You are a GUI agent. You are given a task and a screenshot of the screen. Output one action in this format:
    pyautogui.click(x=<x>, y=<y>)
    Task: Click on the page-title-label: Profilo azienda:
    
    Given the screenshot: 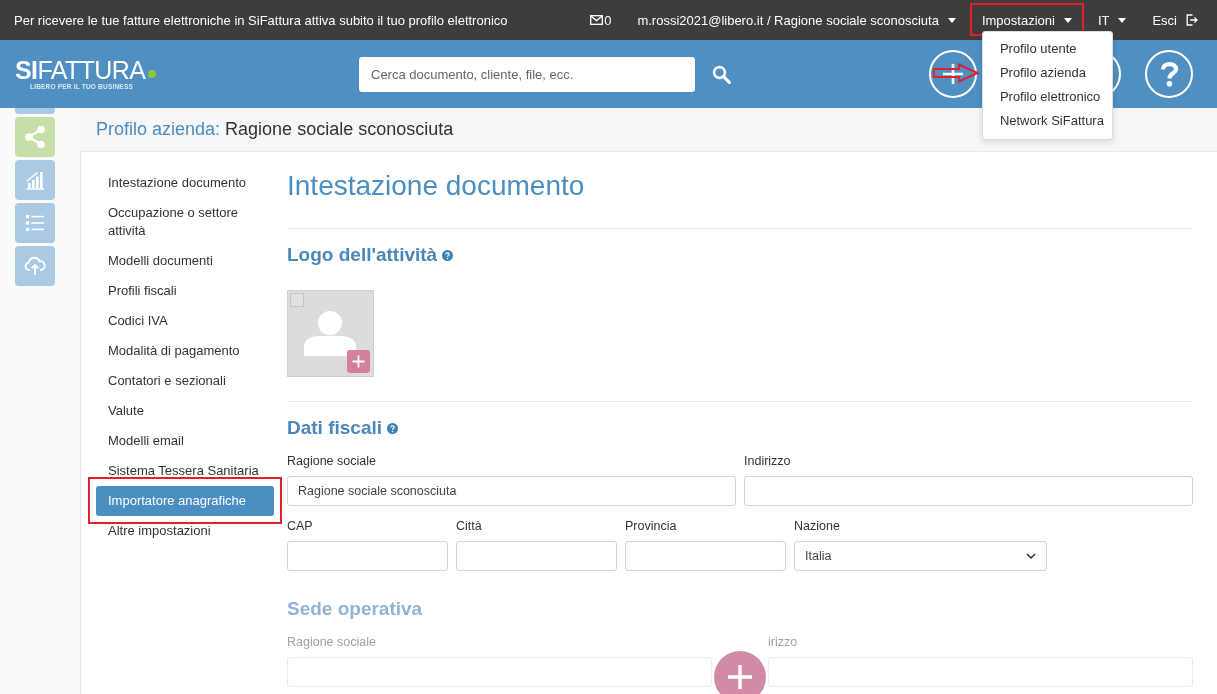 What is the action you would take?
    pyautogui.click(x=158, y=129)
    